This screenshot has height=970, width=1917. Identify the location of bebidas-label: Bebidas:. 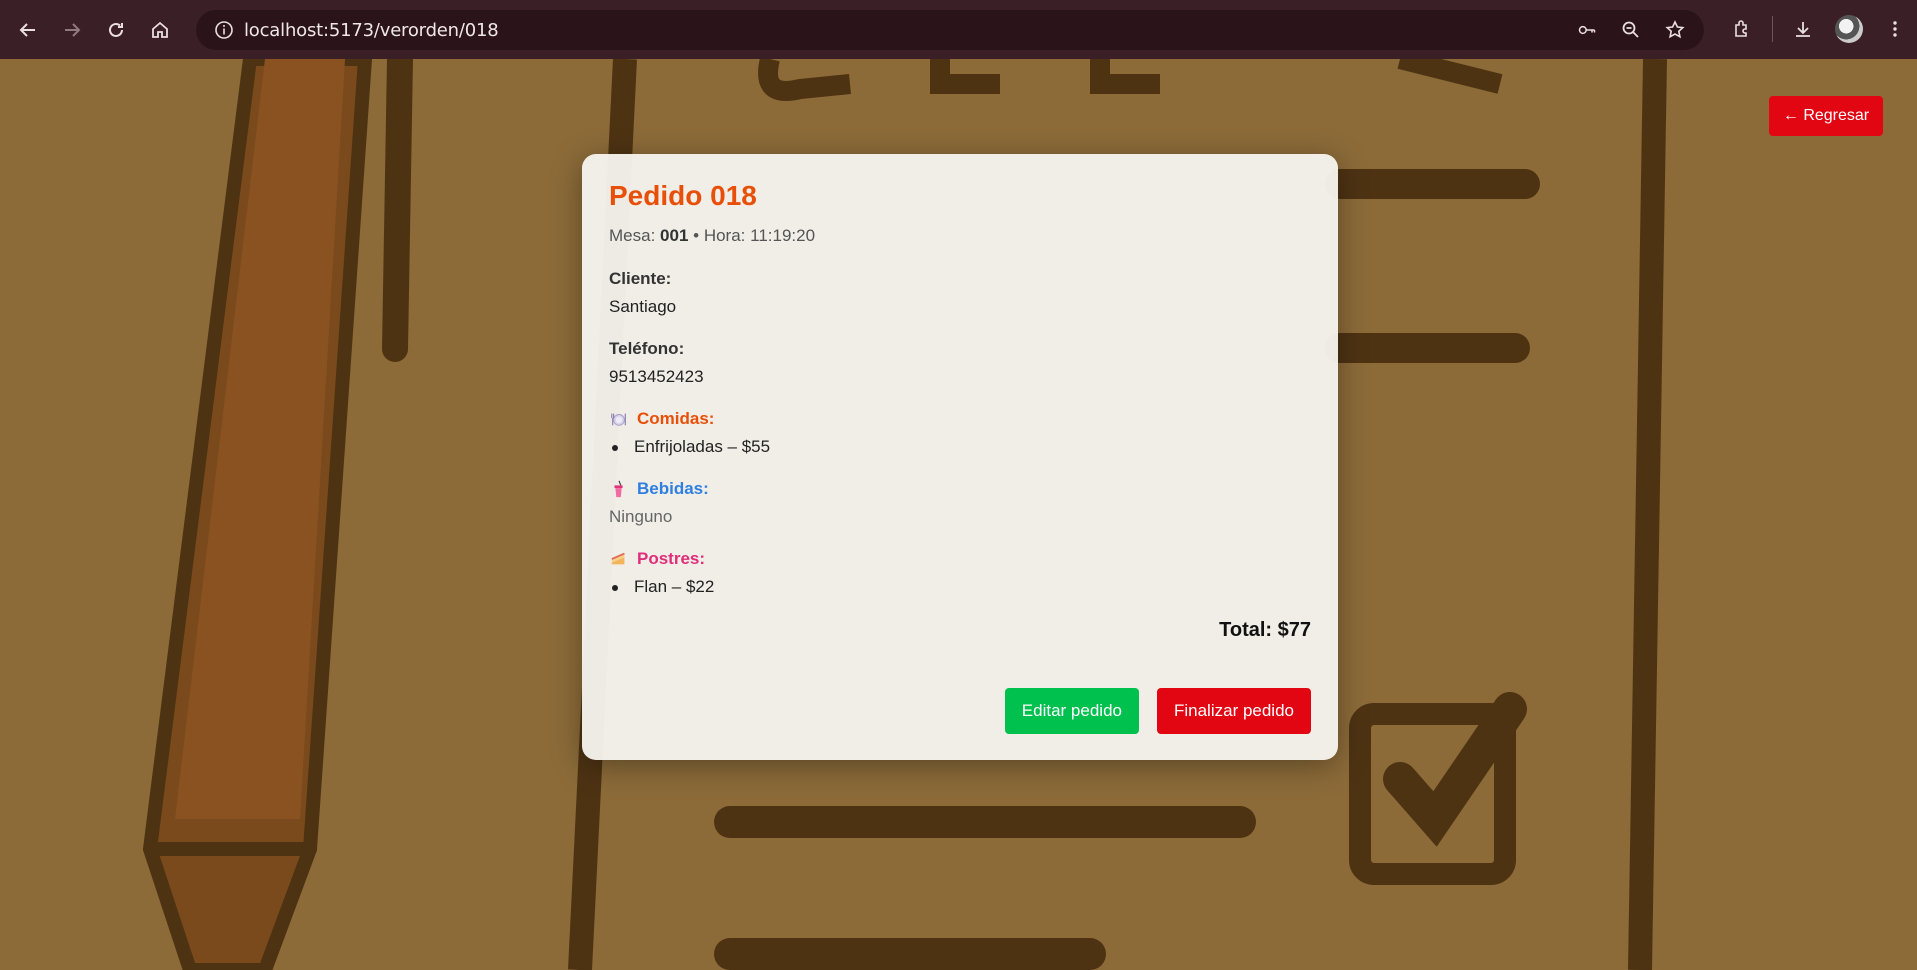
(673, 488).